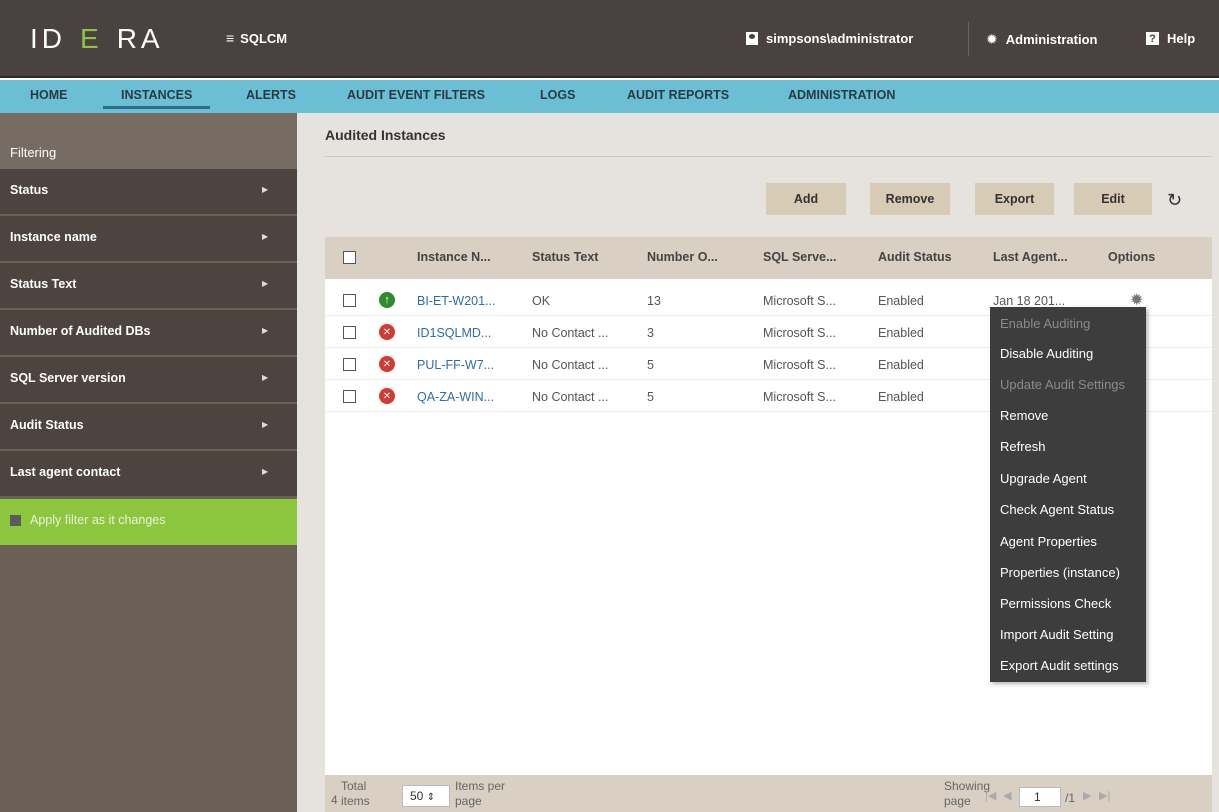  Describe the element at coordinates (387, 300) in the screenshot. I see `arrow-up-circle-icon: ↑` at that location.